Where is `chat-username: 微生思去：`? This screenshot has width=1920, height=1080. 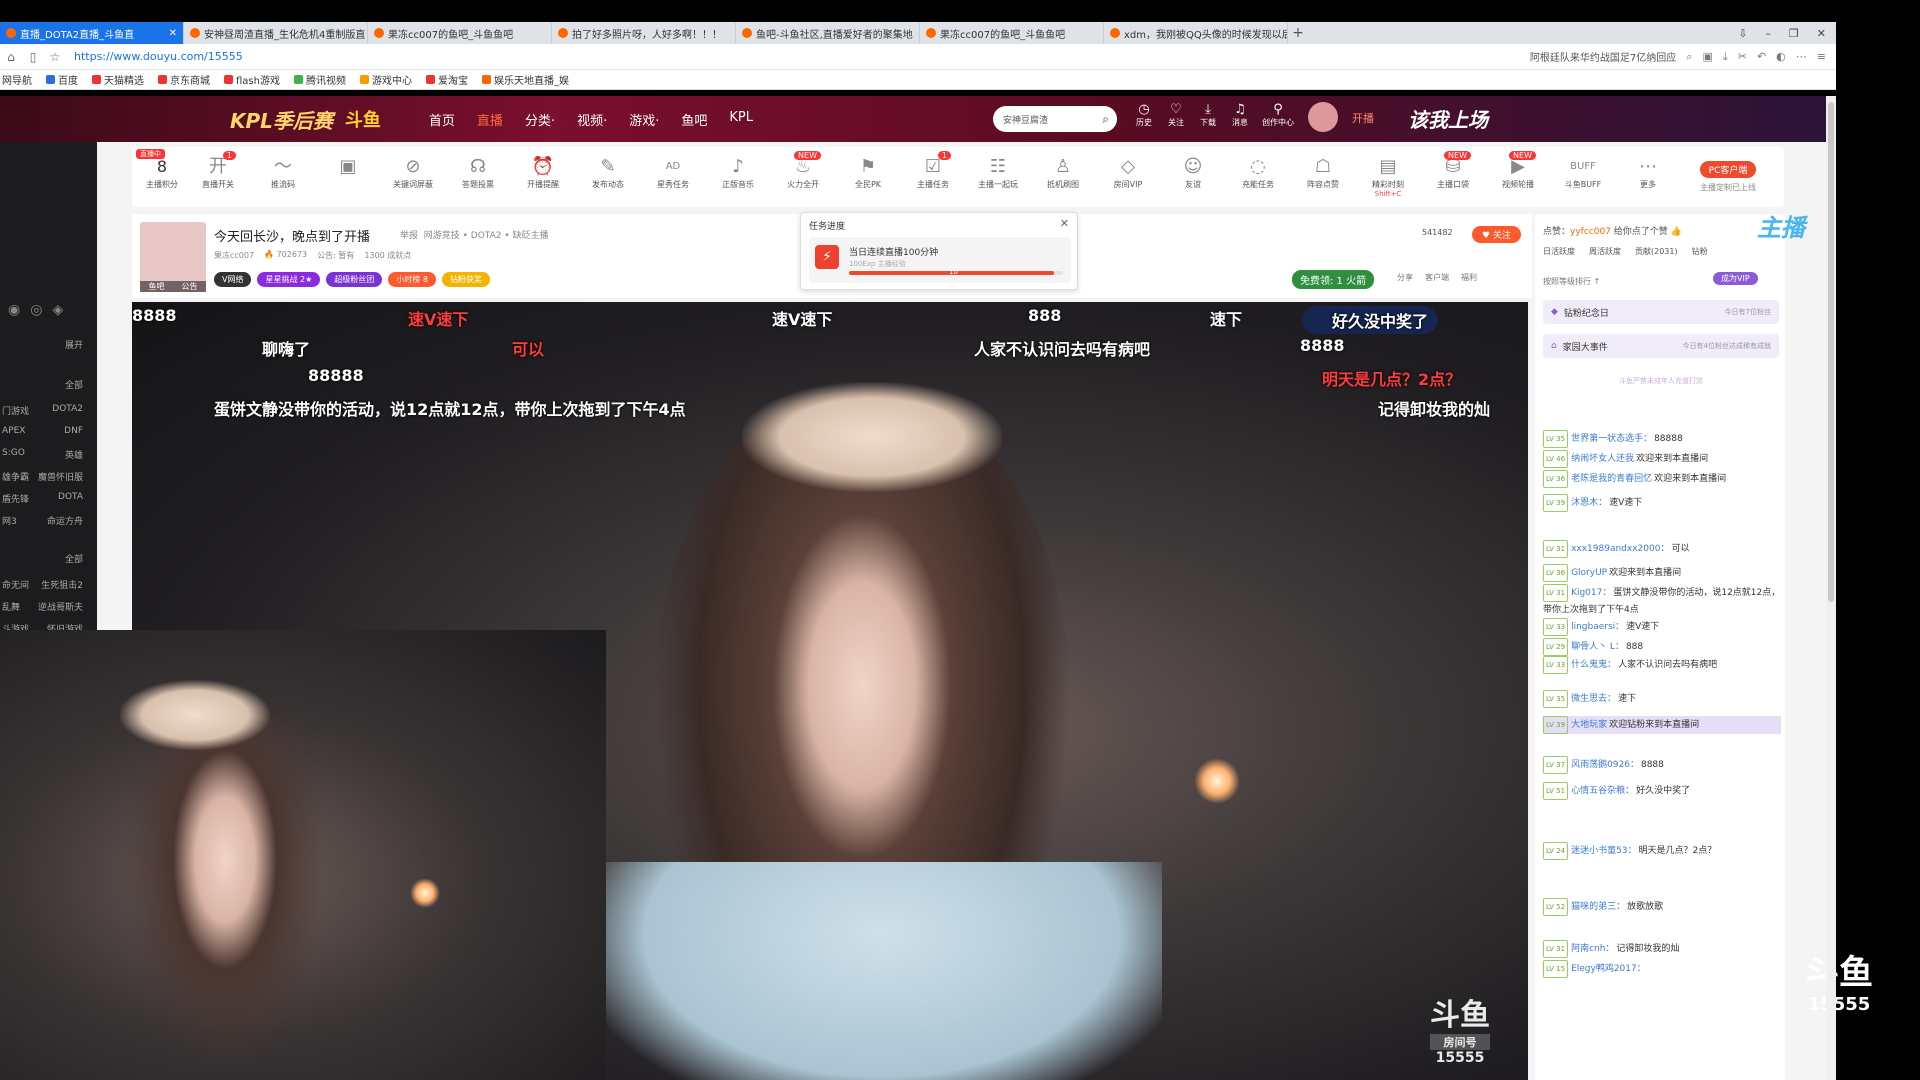
chat-username: 微生思去： is located at coordinates (1593, 699).